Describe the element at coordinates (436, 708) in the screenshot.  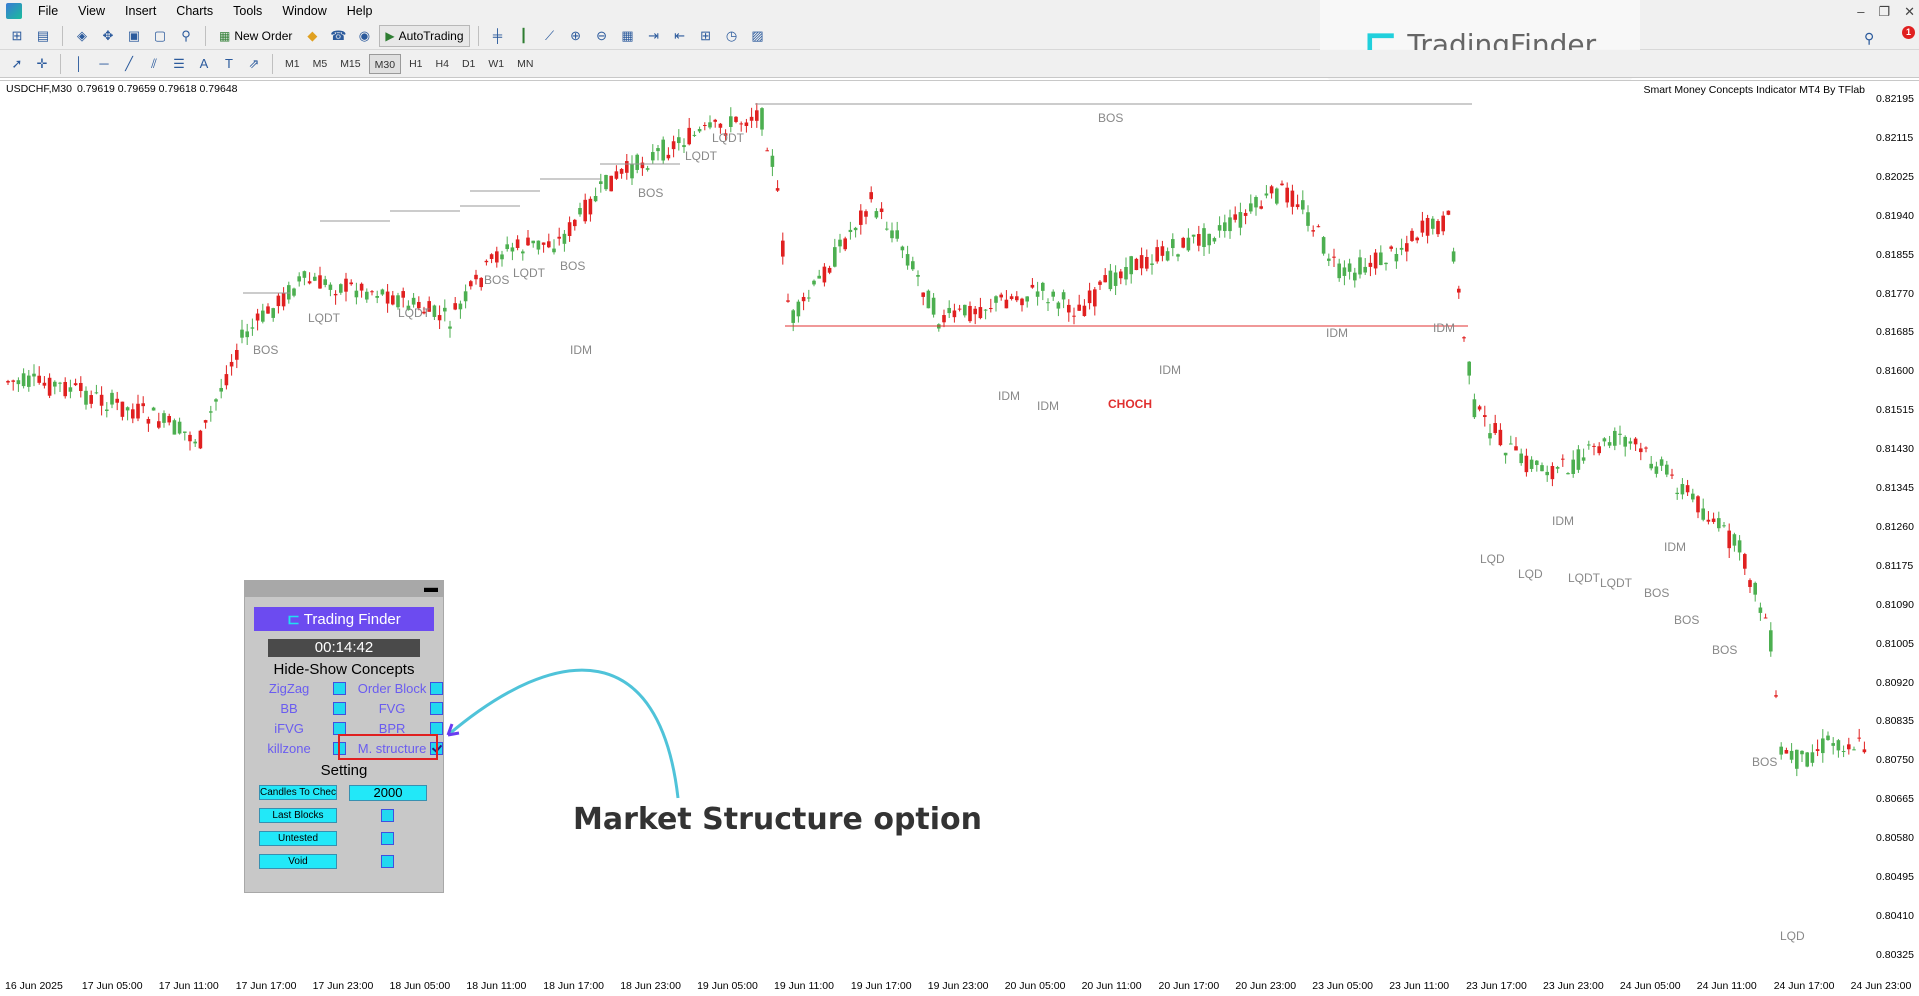
I see `fvg-checkbox` at that location.